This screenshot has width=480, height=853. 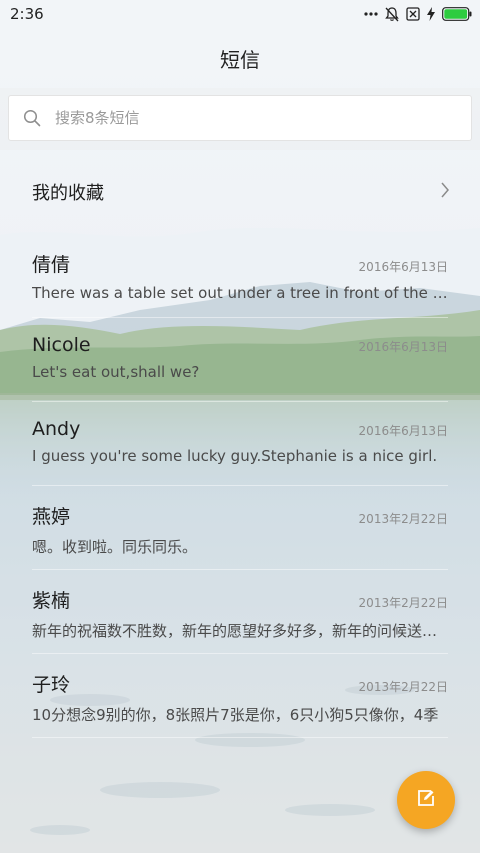 I want to click on contact-name: 紫楠, so click(x=51, y=601).